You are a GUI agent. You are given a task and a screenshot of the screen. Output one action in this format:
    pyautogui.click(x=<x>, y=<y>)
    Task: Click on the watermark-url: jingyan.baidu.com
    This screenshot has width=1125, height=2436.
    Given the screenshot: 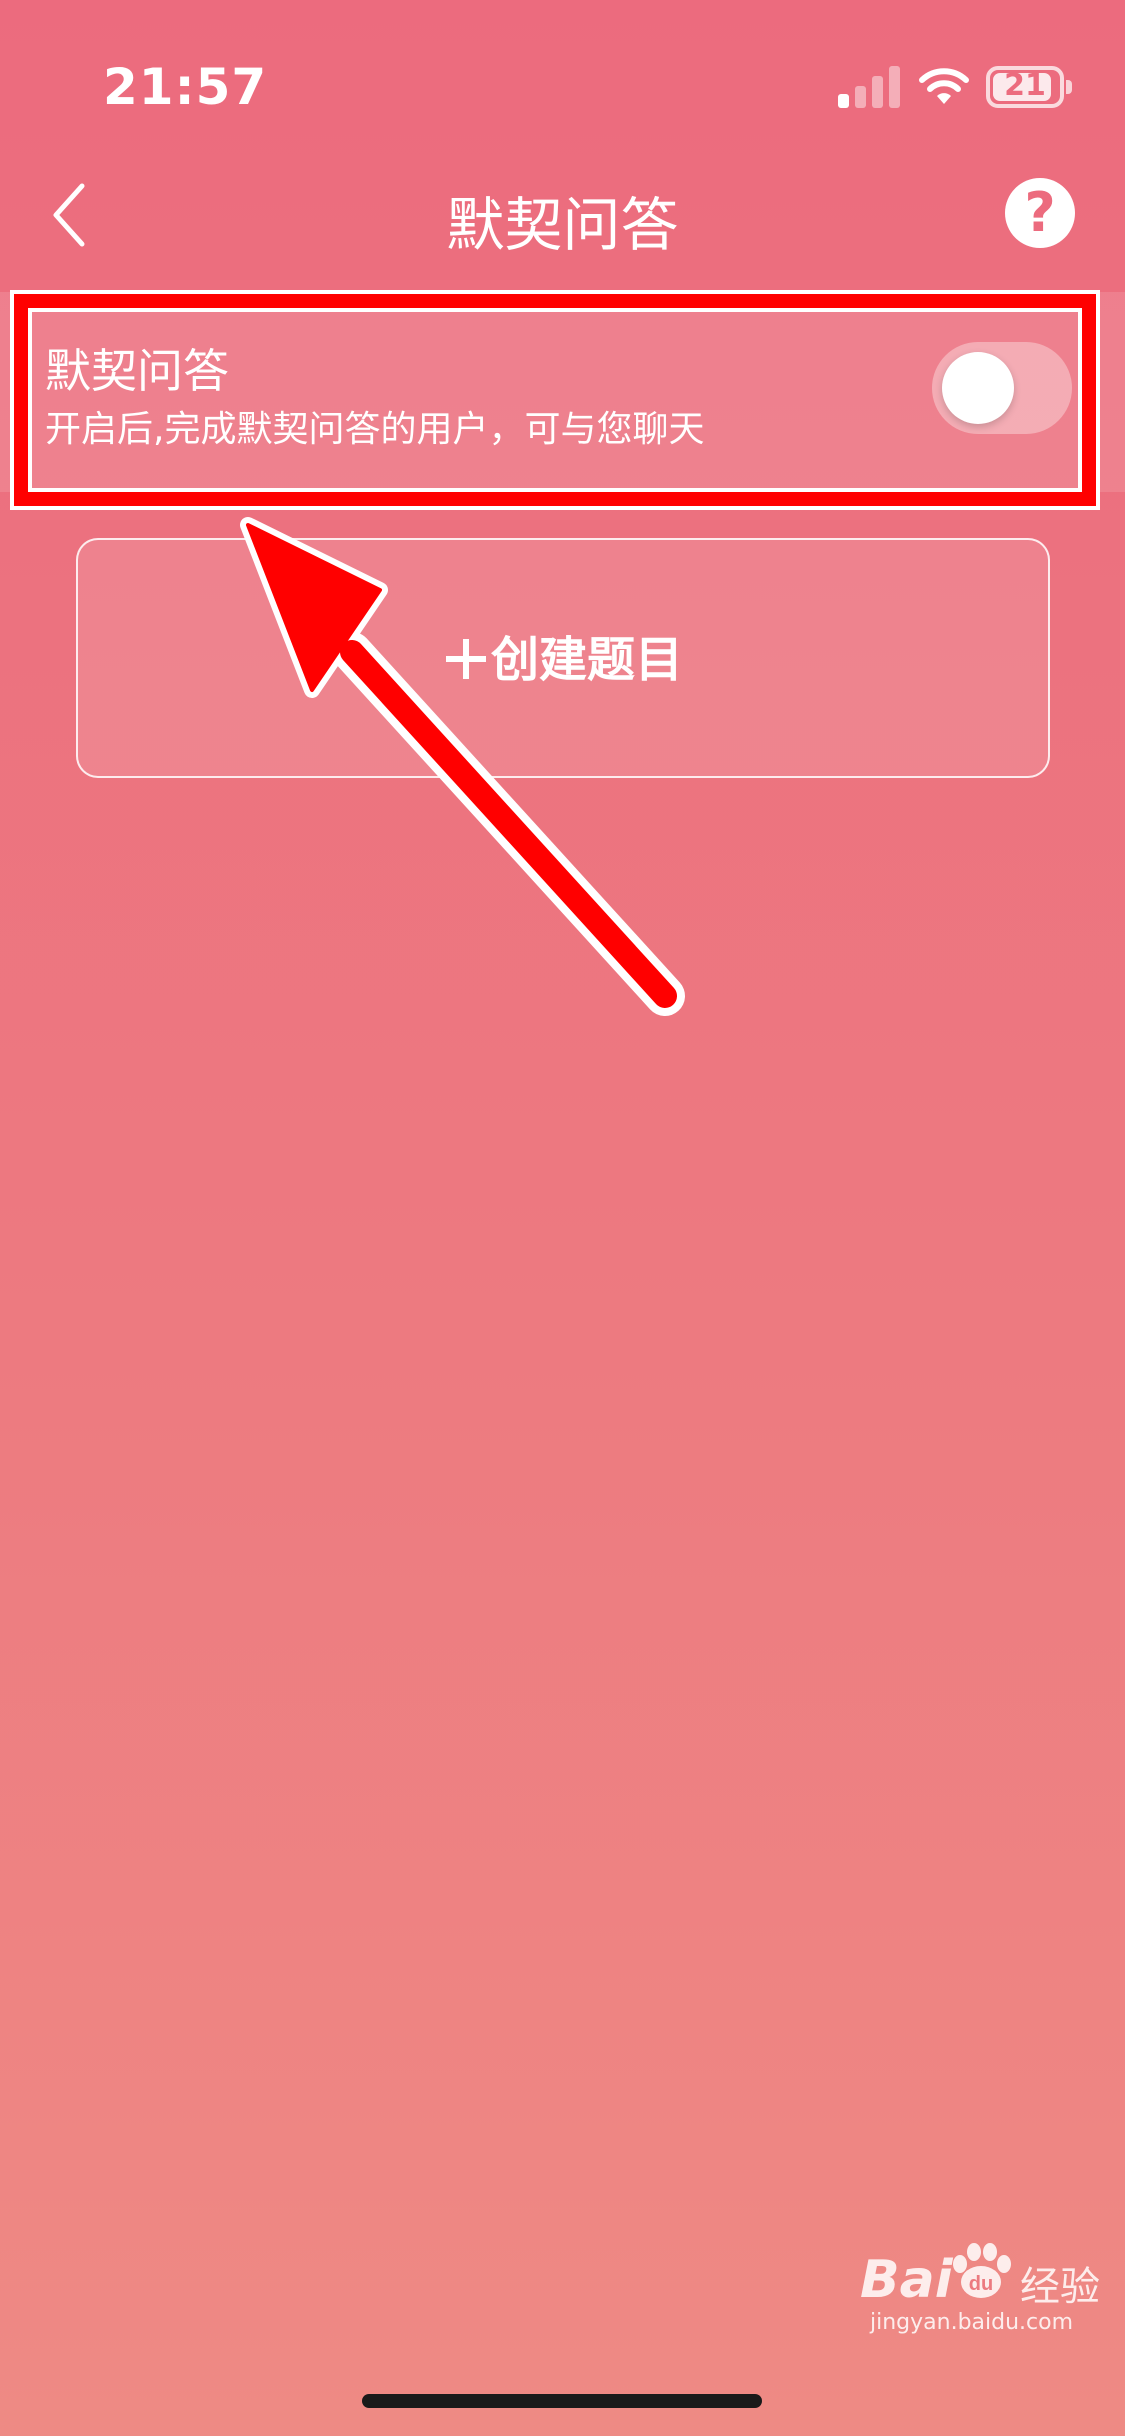 What is the action you would take?
    pyautogui.click(x=972, y=2322)
    